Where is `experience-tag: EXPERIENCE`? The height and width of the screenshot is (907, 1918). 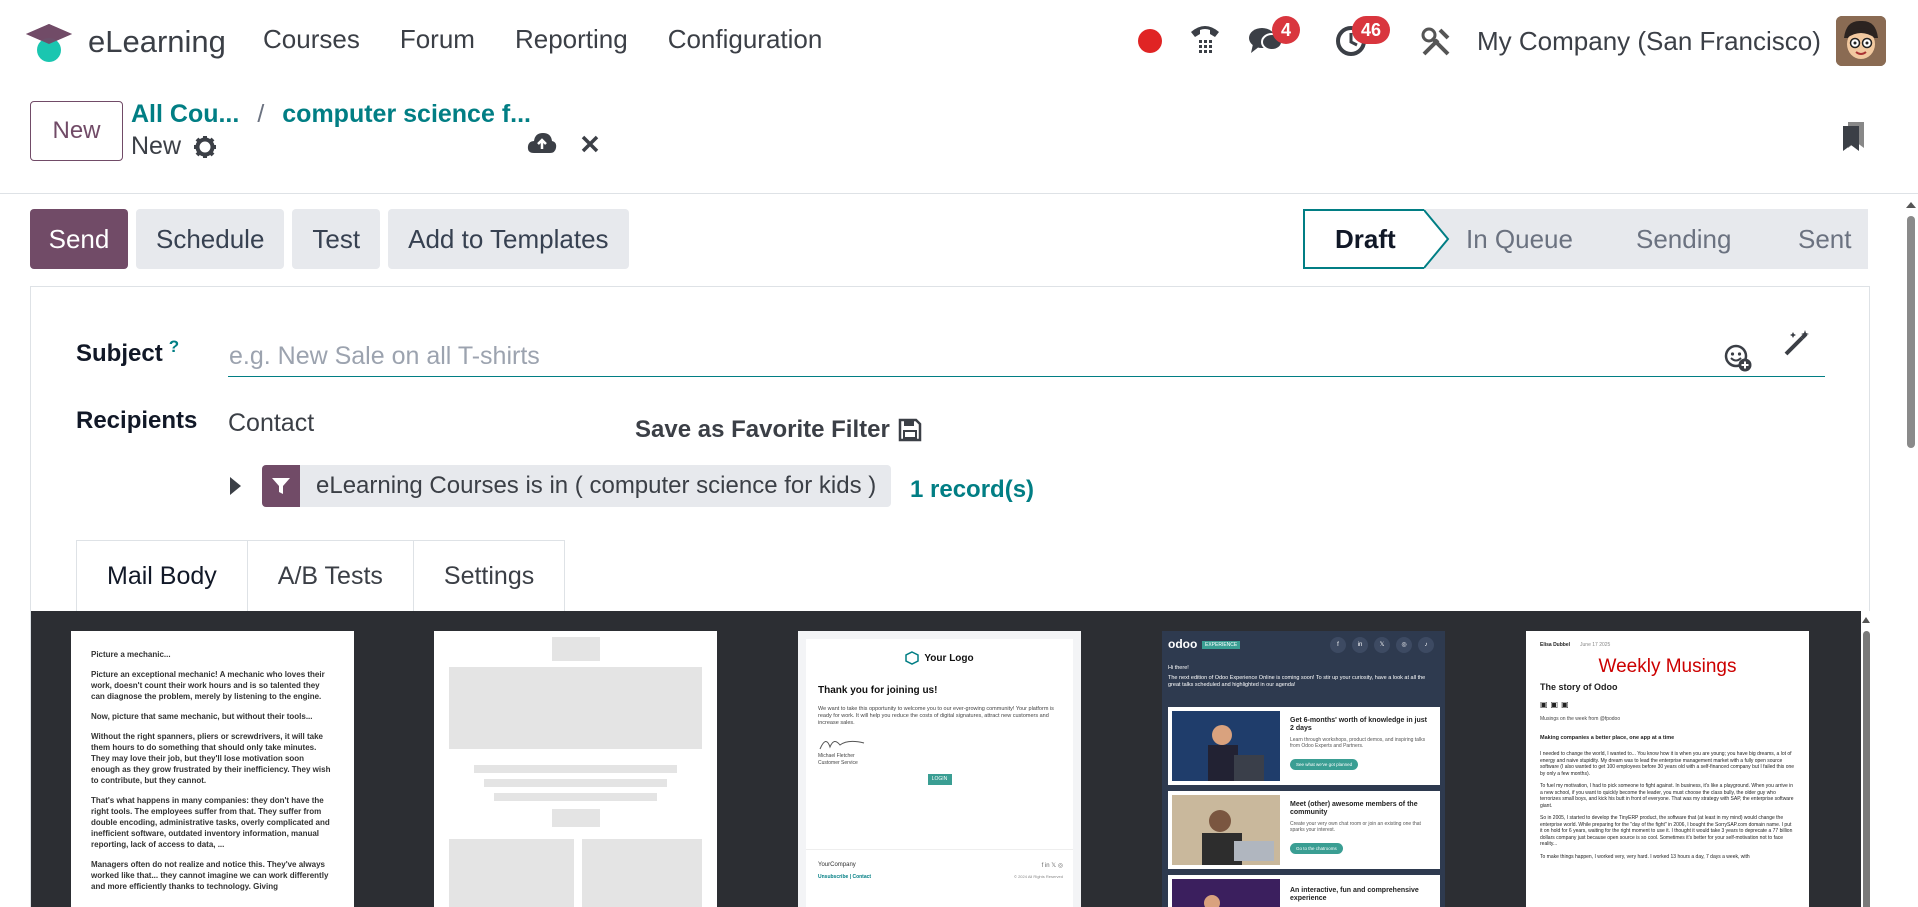 experience-tag: EXPERIENCE is located at coordinates (1221, 645).